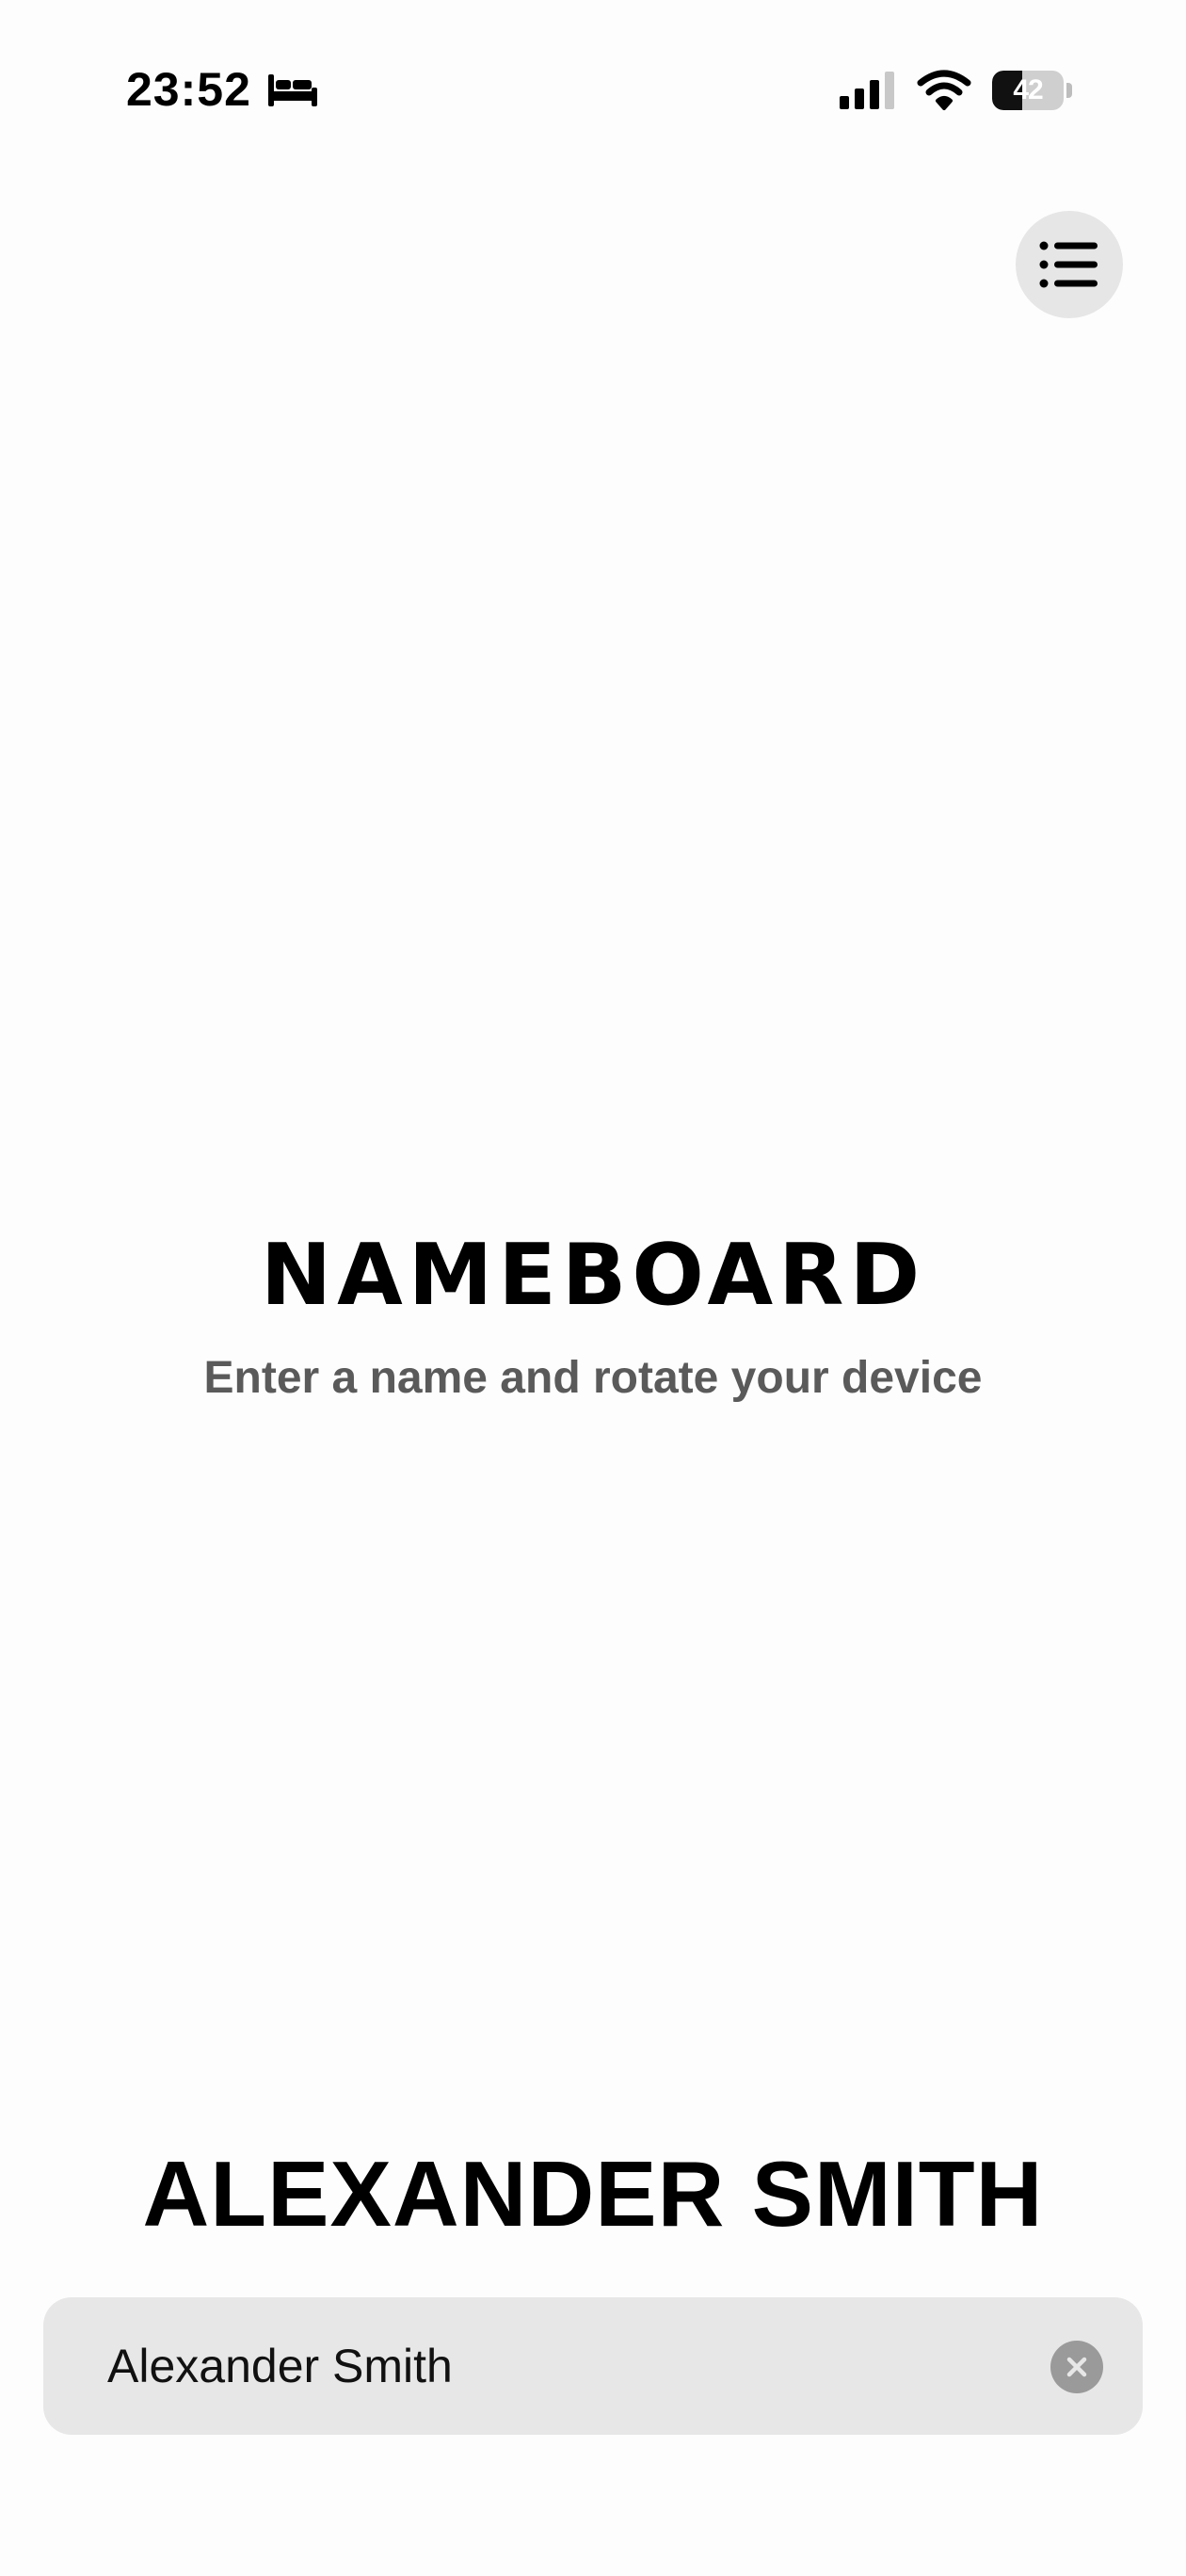  Describe the element at coordinates (944, 90) in the screenshot. I see `wifi-icon` at that location.